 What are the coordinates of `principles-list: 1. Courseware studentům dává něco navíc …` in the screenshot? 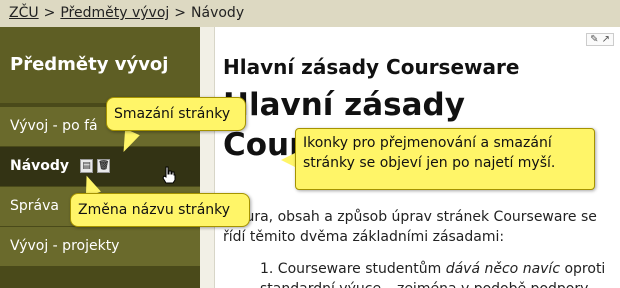 It's located at (440, 273).